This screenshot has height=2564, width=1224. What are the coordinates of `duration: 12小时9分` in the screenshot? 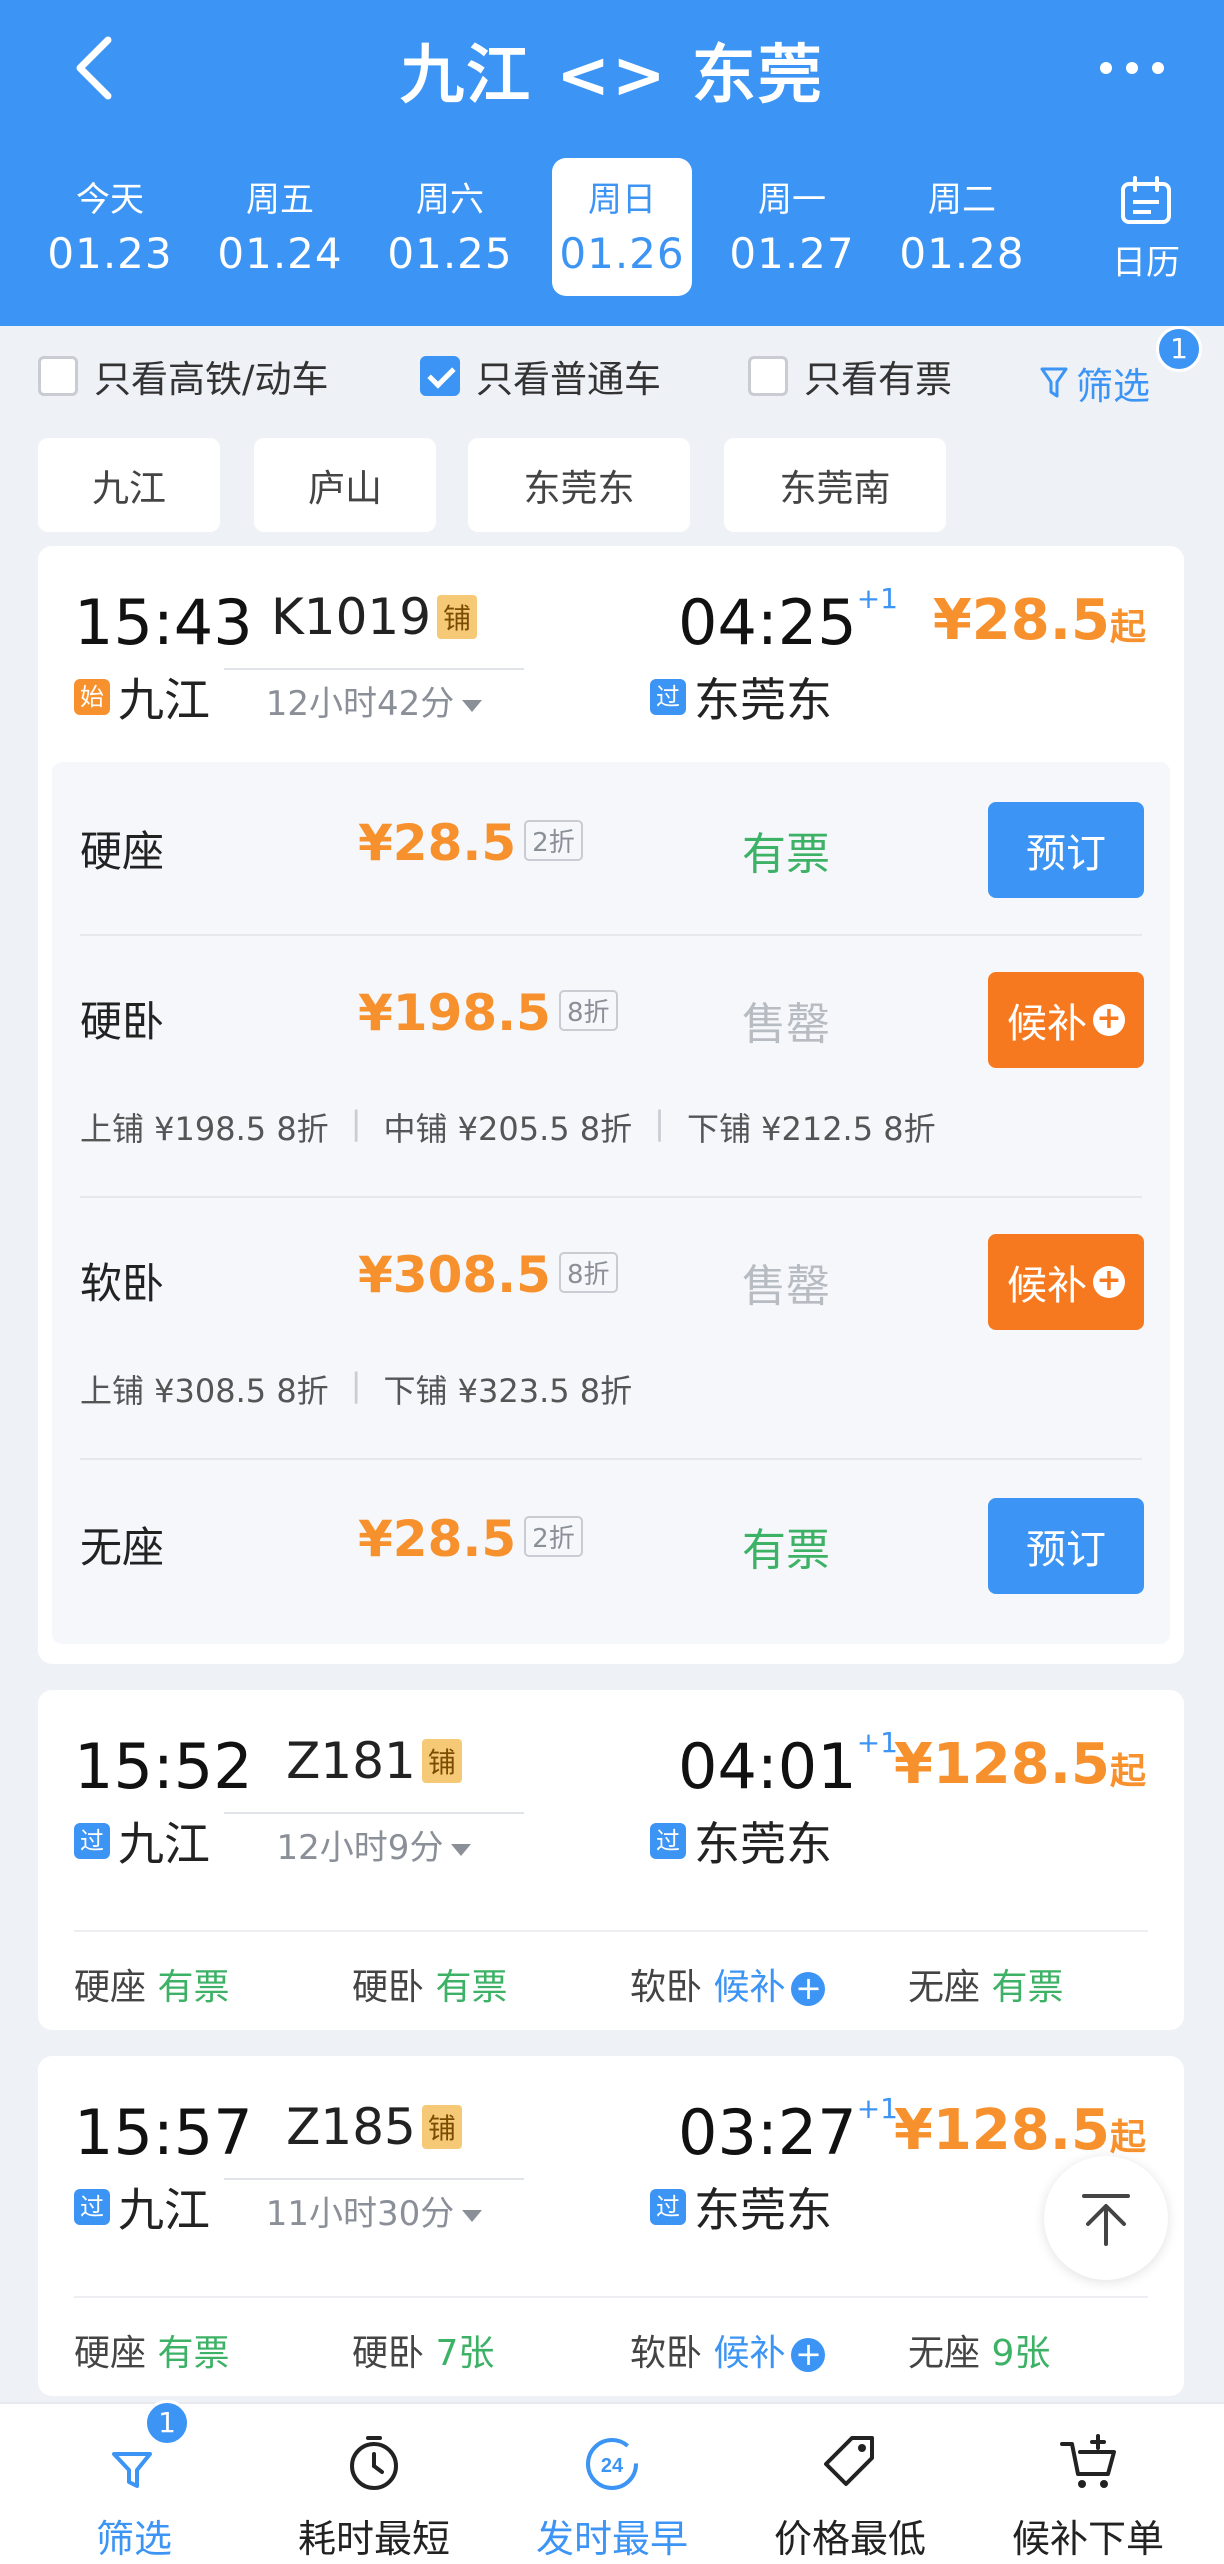 It's located at (374, 1840).